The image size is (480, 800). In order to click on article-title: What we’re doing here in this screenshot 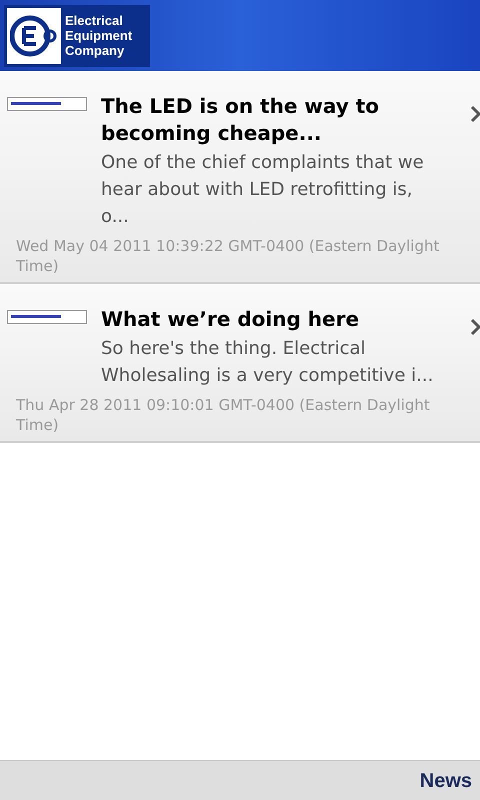, I will do `click(230, 319)`.